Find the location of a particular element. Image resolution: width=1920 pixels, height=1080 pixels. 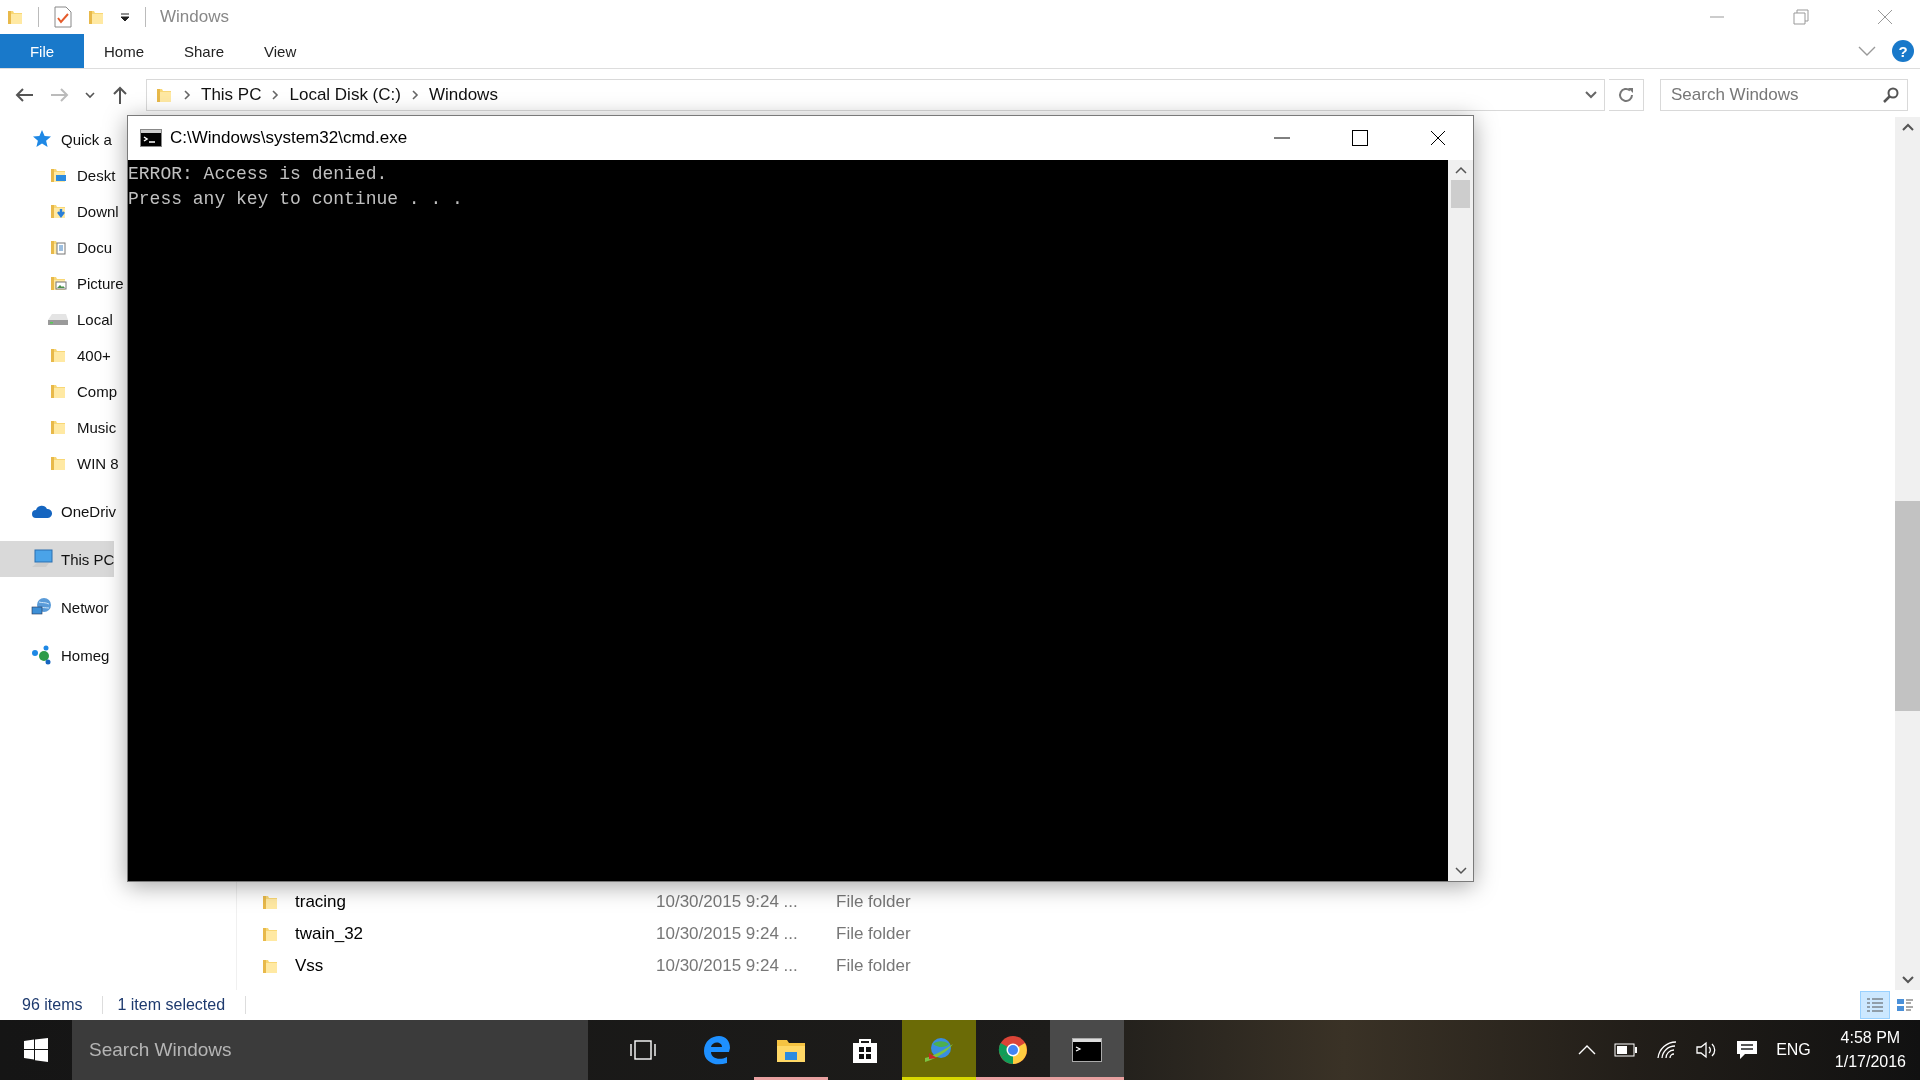

sidebar-item: Downl is located at coordinates (59, 211).